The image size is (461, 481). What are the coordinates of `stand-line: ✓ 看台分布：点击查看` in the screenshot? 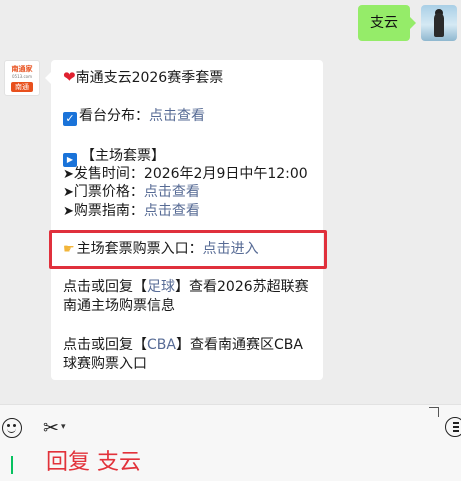 It's located at (134, 116).